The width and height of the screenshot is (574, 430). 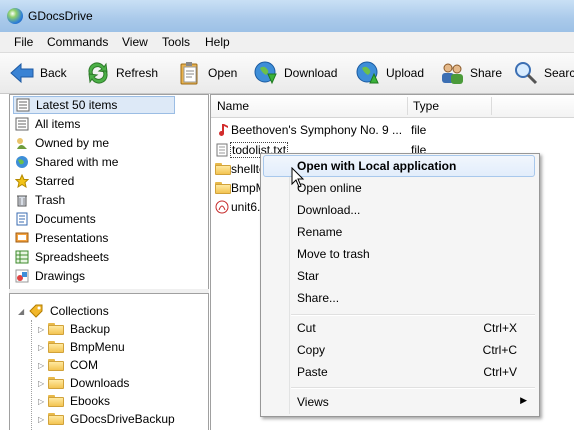 What do you see at coordinates (426, 106) in the screenshot?
I see `column-type-header: Type` at bounding box center [426, 106].